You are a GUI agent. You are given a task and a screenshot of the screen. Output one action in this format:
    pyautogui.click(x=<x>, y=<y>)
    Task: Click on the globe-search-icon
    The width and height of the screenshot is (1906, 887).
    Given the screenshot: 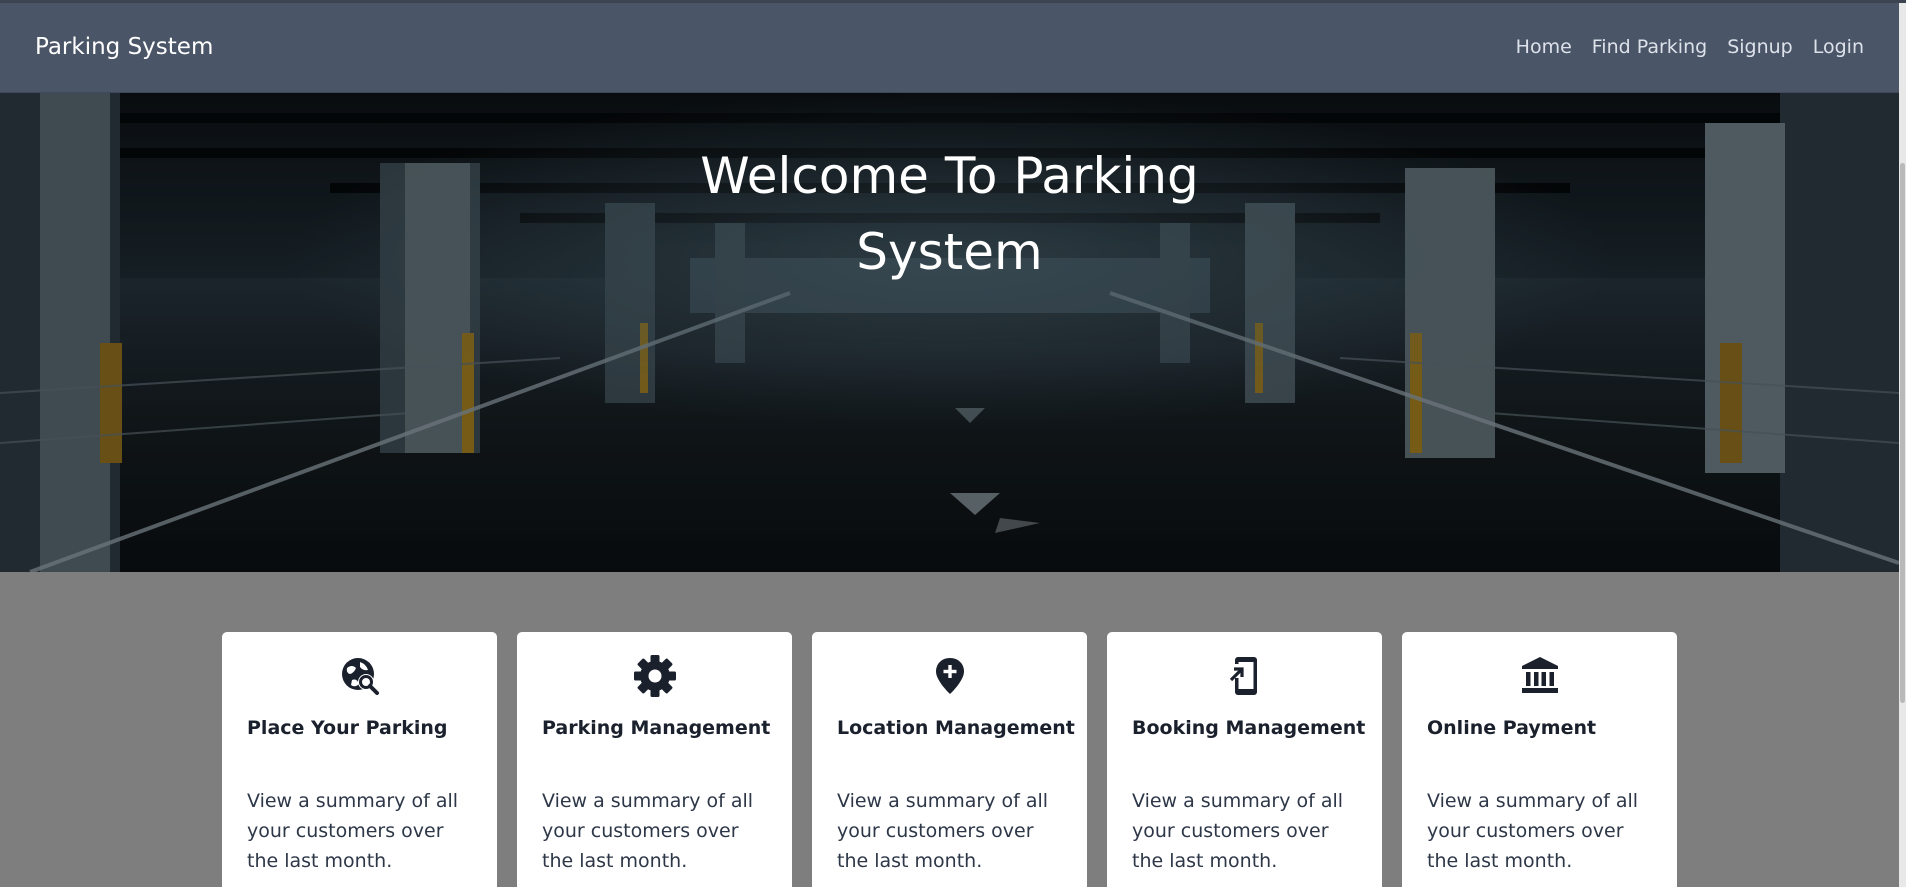 What is the action you would take?
    pyautogui.click(x=360, y=676)
    